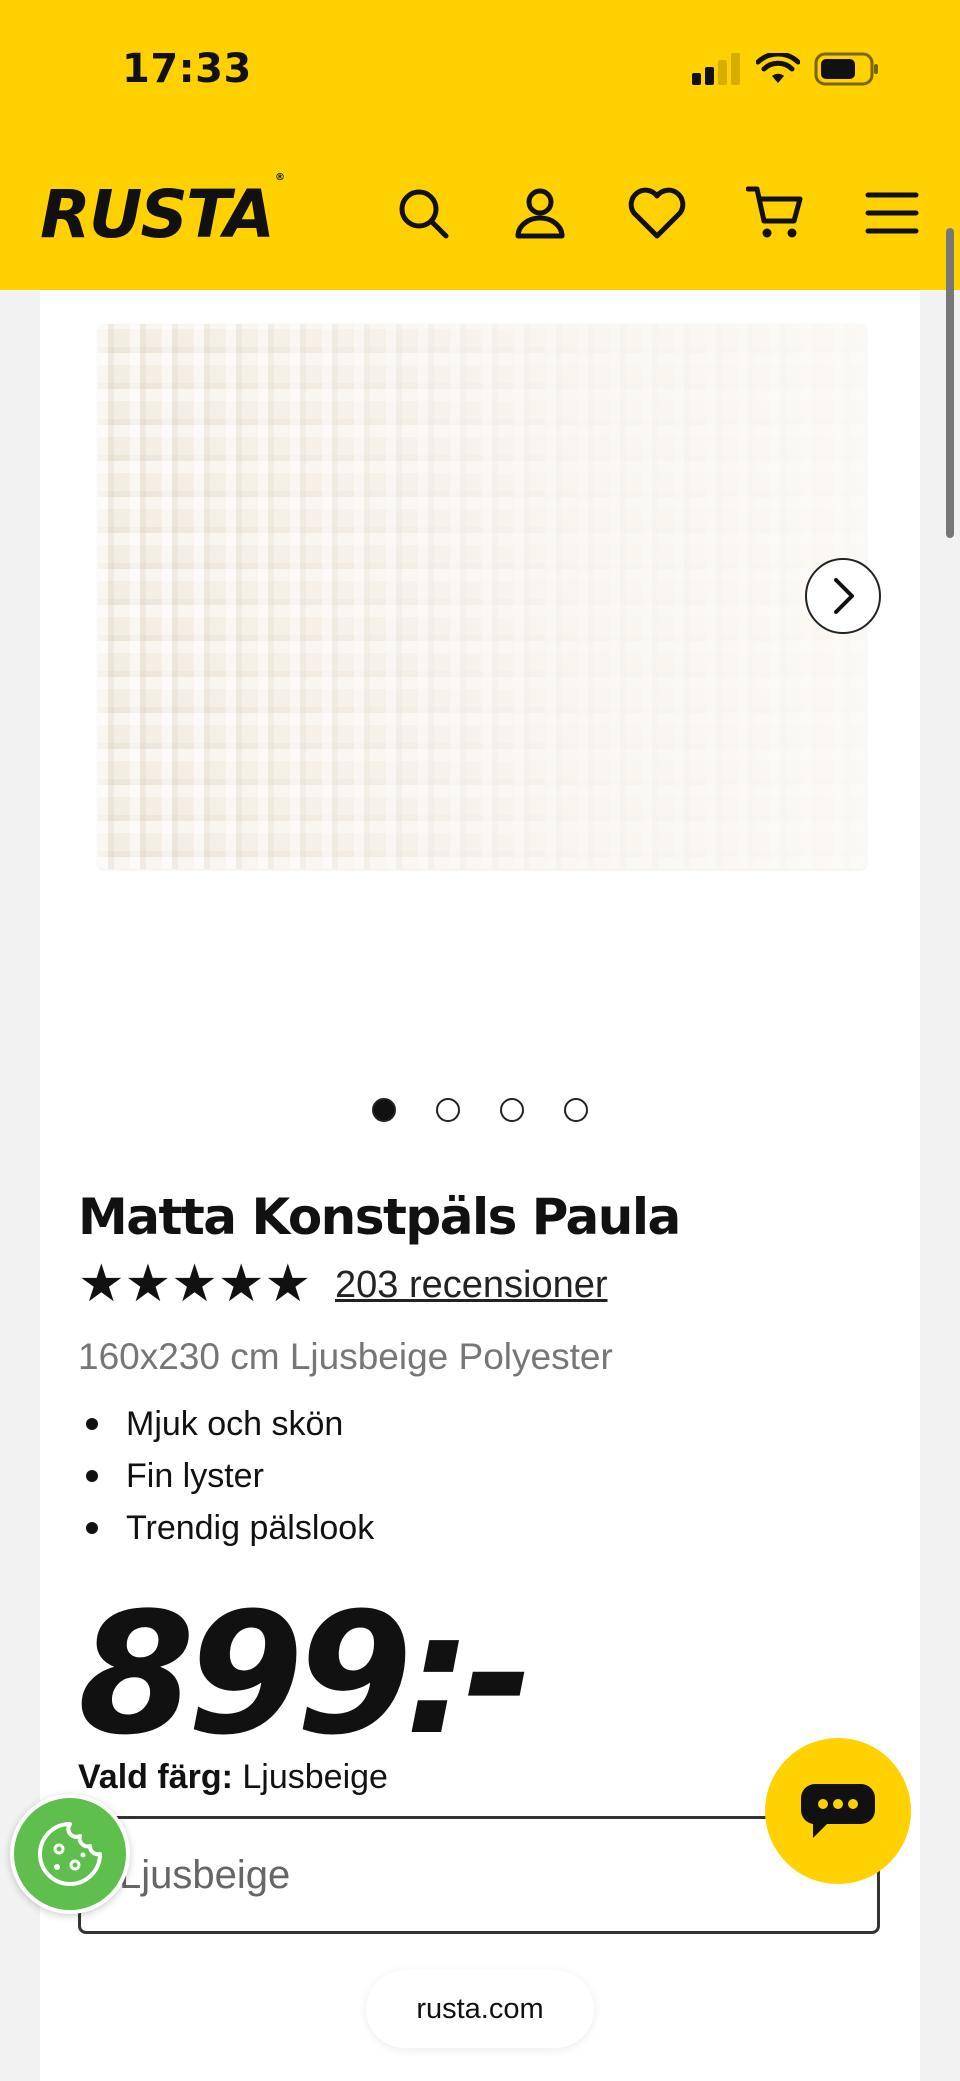  I want to click on heart-icon, so click(657, 213).